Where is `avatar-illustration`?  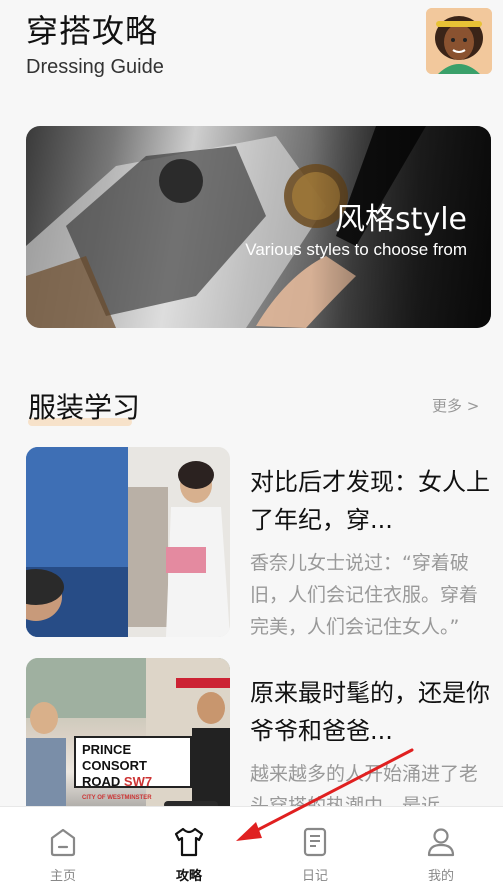 avatar-illustration is located at coordinates (459, 41).